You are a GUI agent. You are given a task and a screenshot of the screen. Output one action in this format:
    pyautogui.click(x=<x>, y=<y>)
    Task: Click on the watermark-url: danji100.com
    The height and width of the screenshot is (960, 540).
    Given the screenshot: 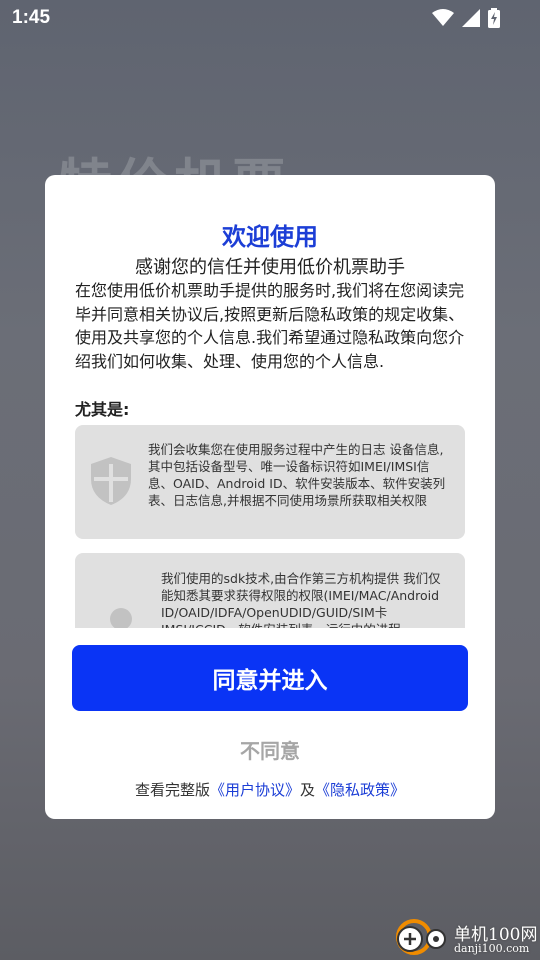 What is the action you would take?
    pyautogui.click(x=492, y=948)
    